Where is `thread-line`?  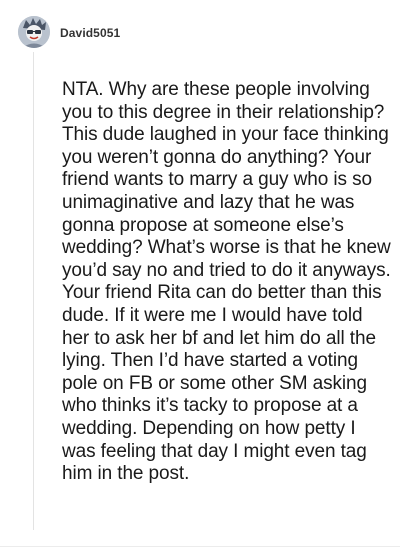 thread-line is located at coordinates (33, 291).